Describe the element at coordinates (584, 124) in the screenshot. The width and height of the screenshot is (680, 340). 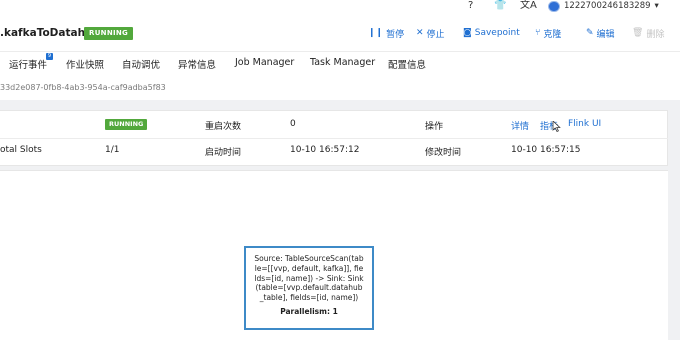
I see `flink-ui-link: Flink UI` at that location.